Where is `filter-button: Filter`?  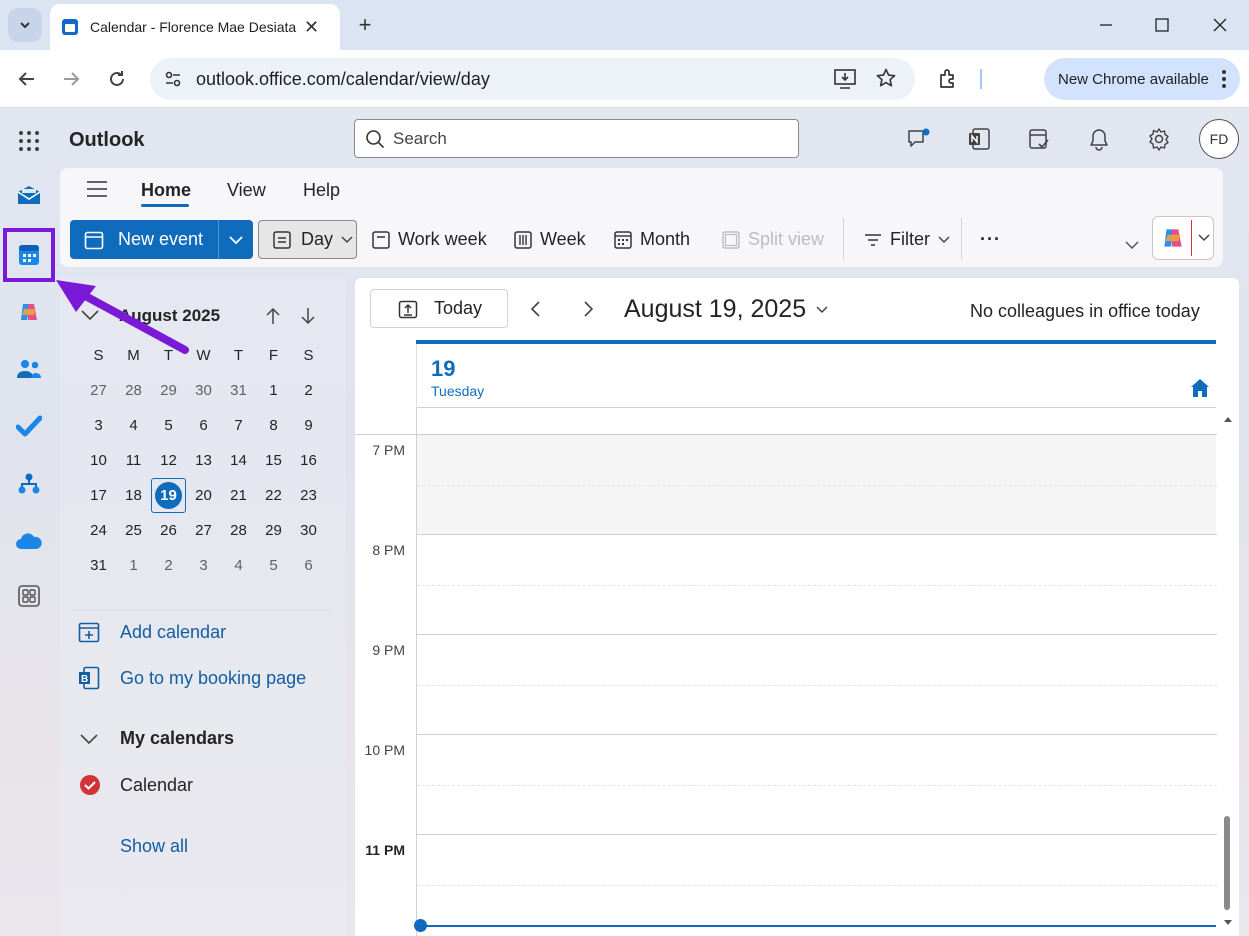 filter-button: Filter is located at coordinates (911, 239).